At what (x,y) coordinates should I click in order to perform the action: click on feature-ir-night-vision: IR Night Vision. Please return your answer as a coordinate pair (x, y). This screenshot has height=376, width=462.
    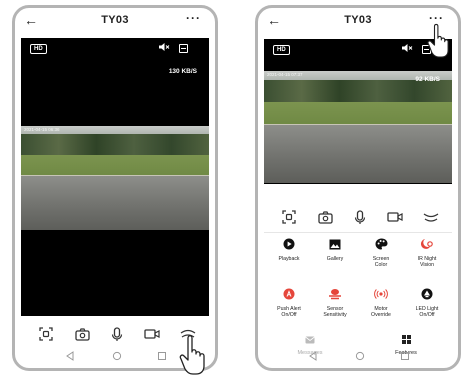
    Looking at the image, I should click on (427, 252).